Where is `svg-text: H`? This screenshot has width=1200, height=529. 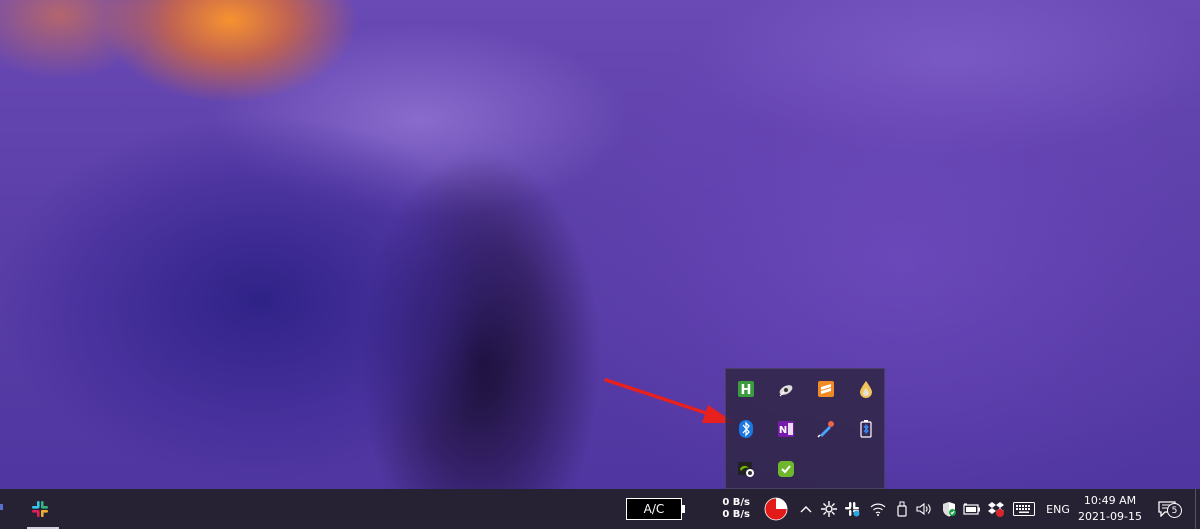
svg-text: H is located at coordinates (746, 390).